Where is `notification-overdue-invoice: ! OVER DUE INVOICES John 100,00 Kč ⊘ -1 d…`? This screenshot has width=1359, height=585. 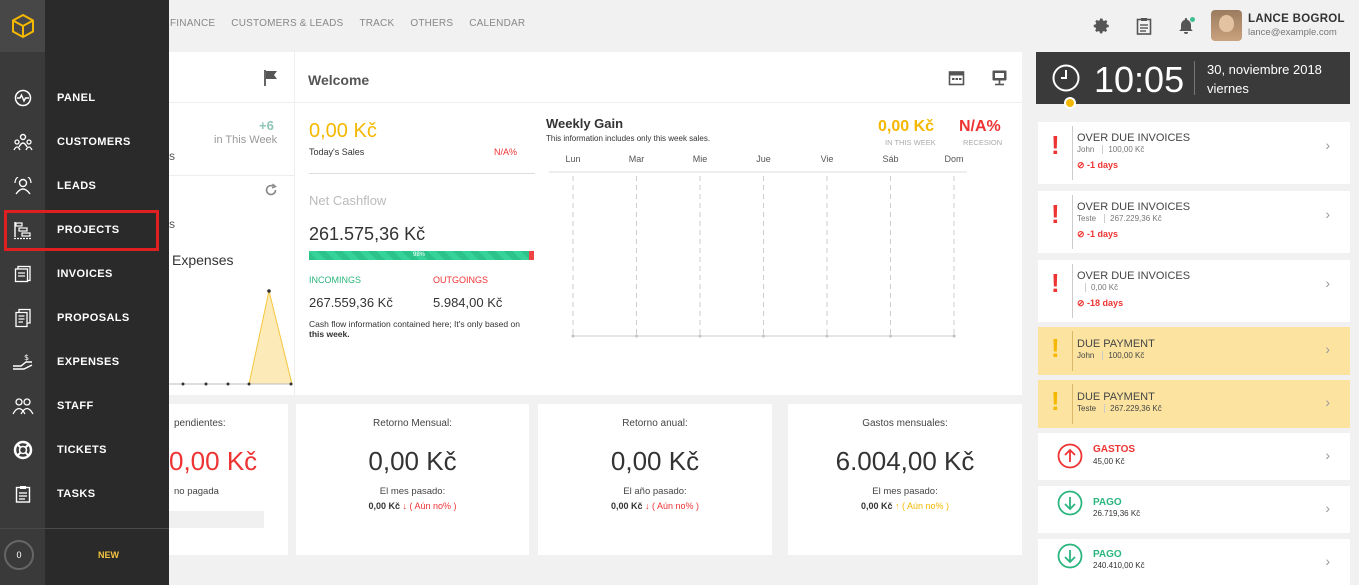
notification-overdue-invoice: ! OVER DUE INVOICES John 100,00 Kč ⊘ -1 d… is located at coordinates (1194, 153).